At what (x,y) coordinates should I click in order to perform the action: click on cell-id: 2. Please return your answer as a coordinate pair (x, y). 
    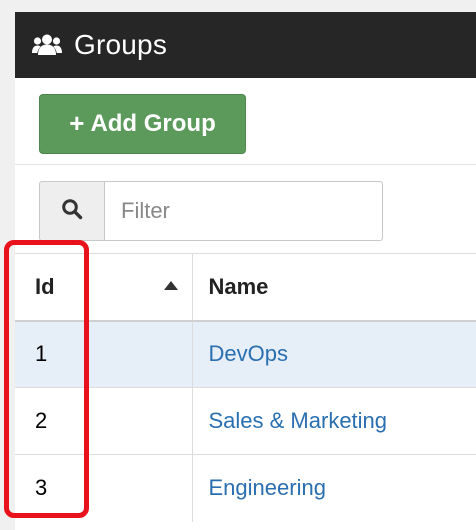
    Looking at the image, I should click on (104, 421).